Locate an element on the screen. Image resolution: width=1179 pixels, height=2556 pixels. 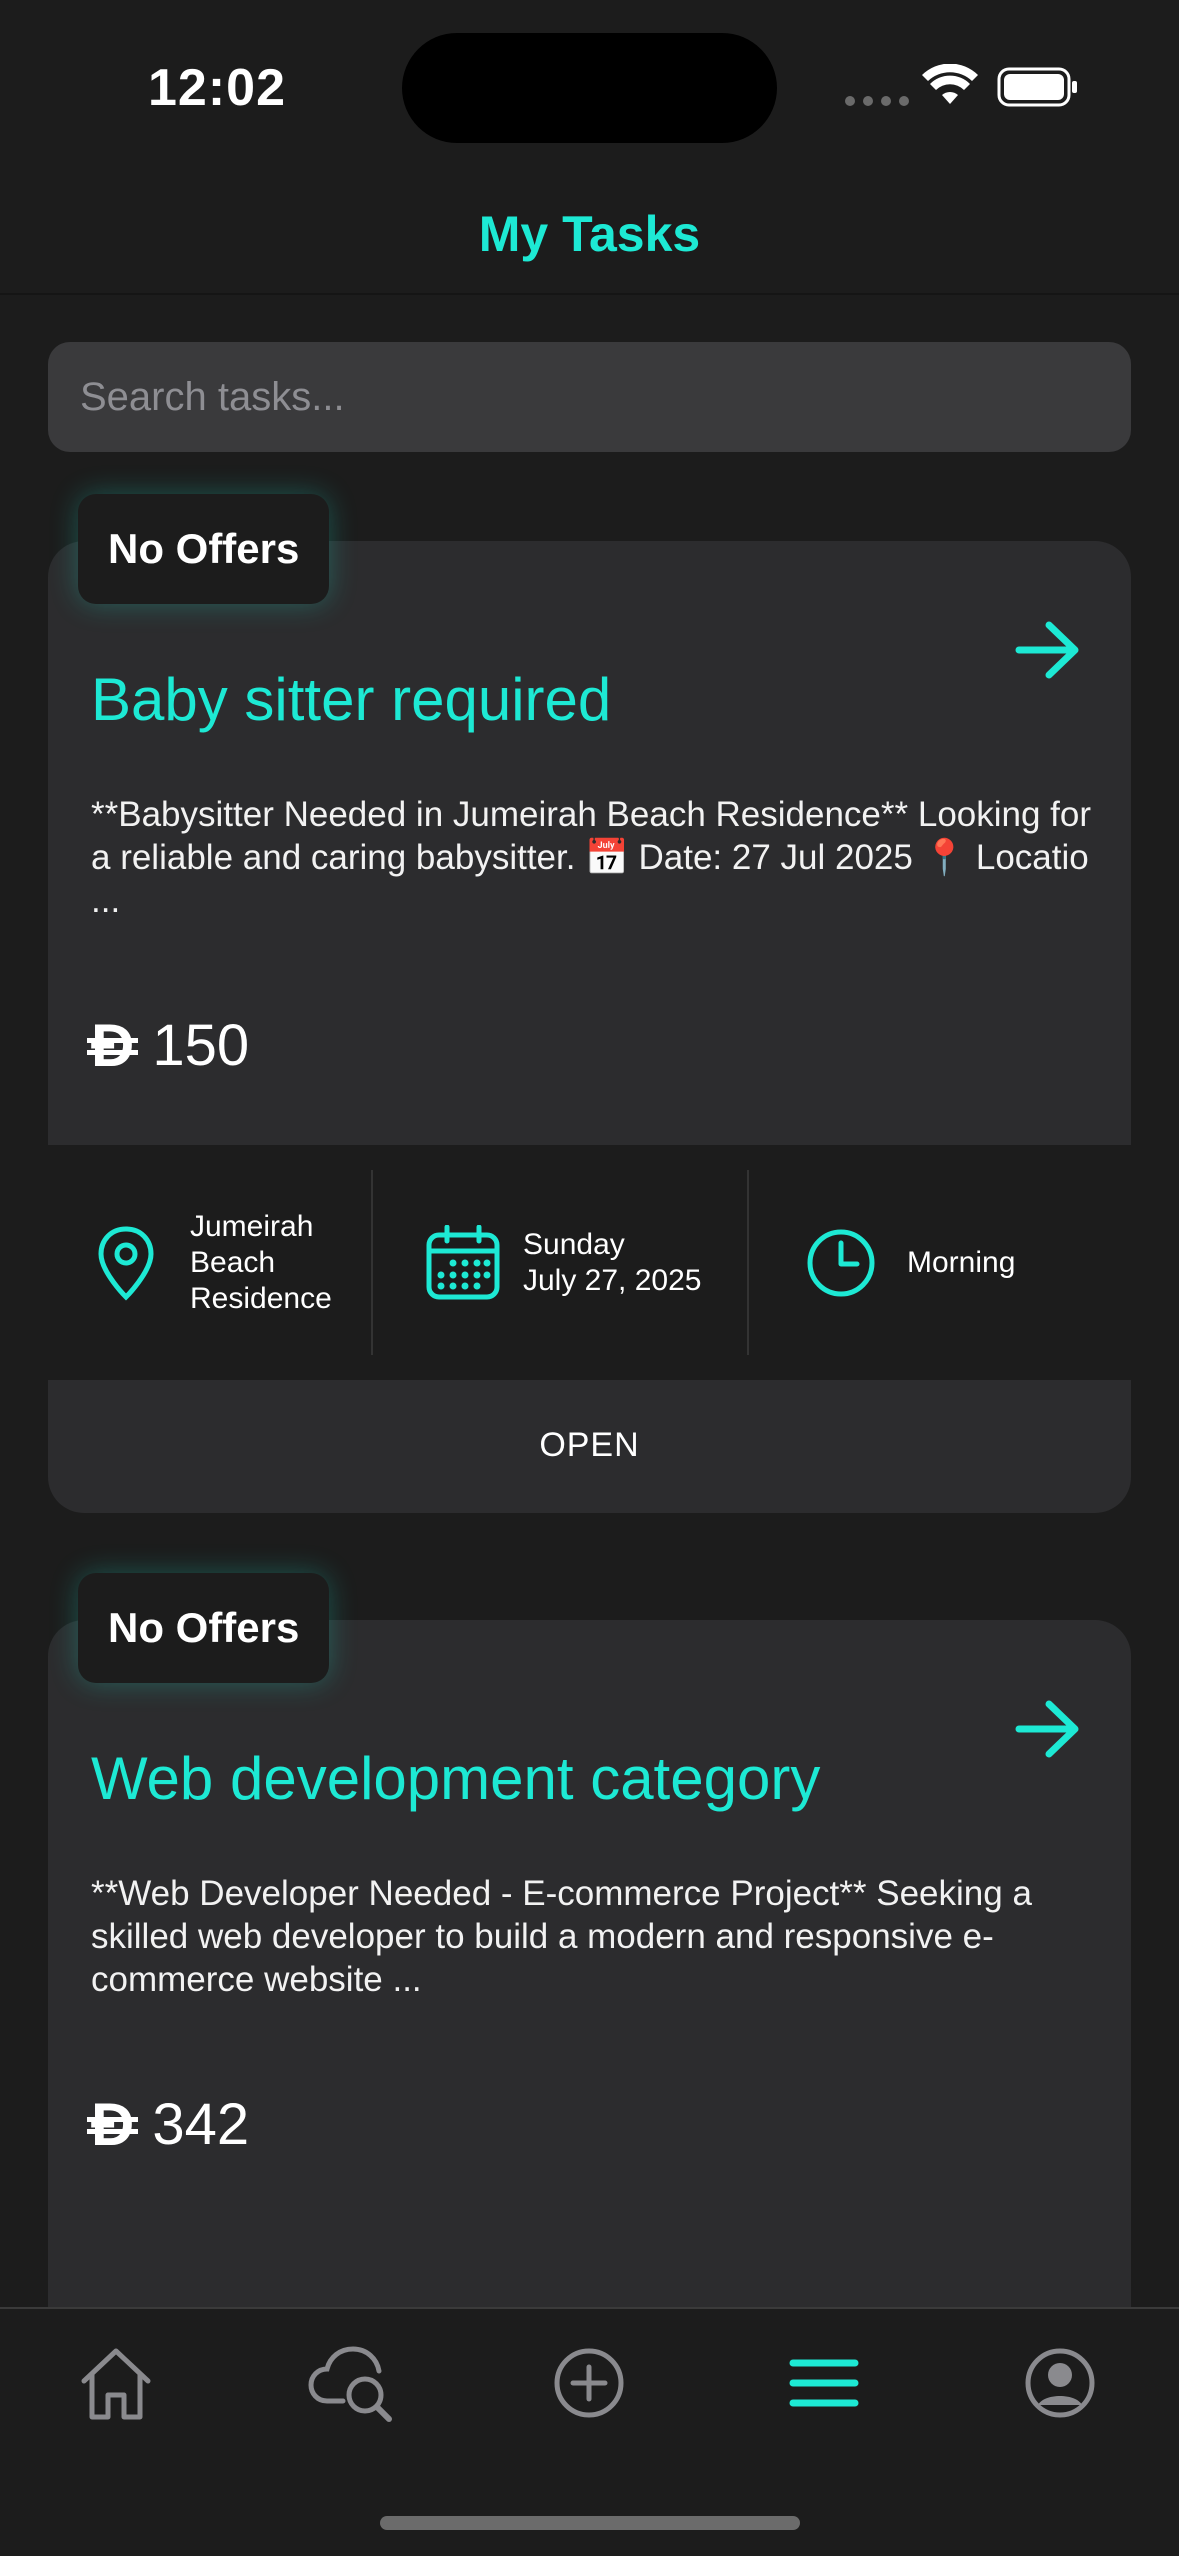
date-text: Sunday July 27, 2025 is located at coordinates (612, 1263).